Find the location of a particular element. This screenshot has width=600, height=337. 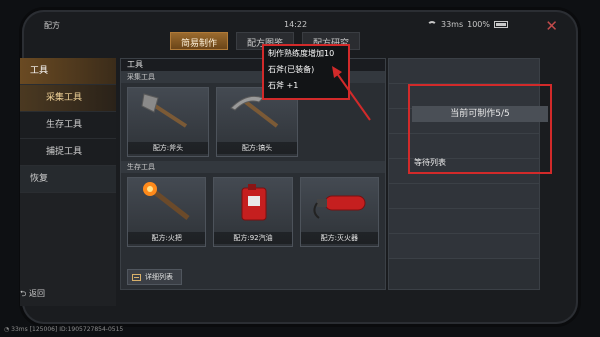

back-button: ⮌ 返回 is located at coordinates (32, 295).